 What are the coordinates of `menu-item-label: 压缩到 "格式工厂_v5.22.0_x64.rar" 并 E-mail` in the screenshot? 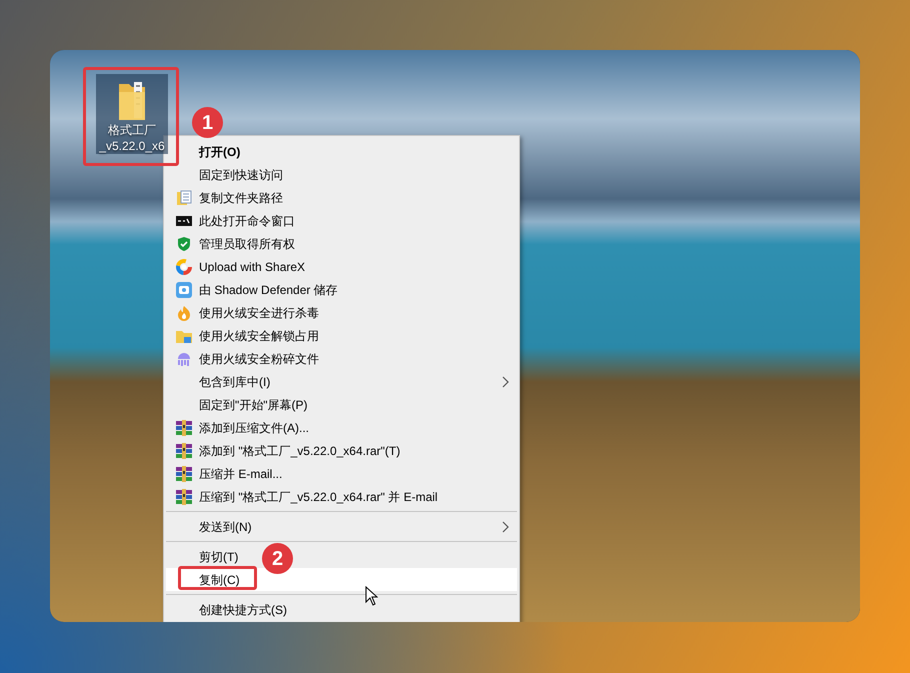 It's located at (318, 497).